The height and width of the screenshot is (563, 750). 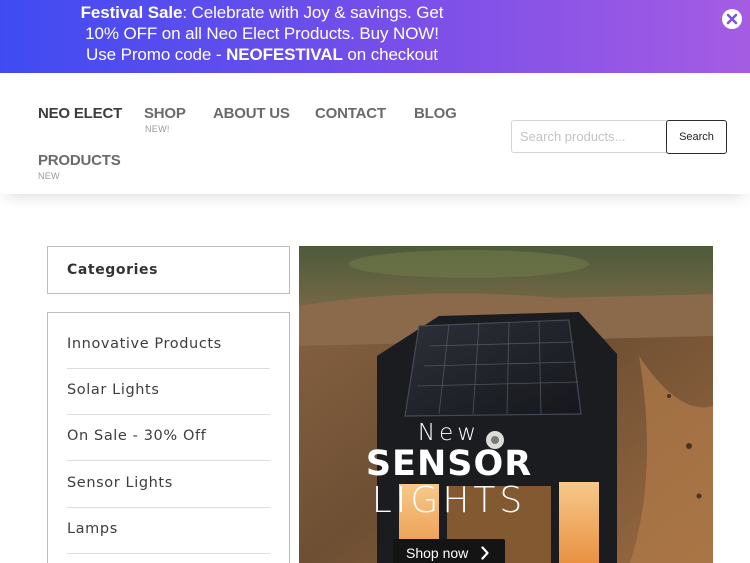 What do you see at coordinates (449, 500) in the screenshot?
I see `hero-line-lights: LIGHTS` at bounding box center [449, 500].